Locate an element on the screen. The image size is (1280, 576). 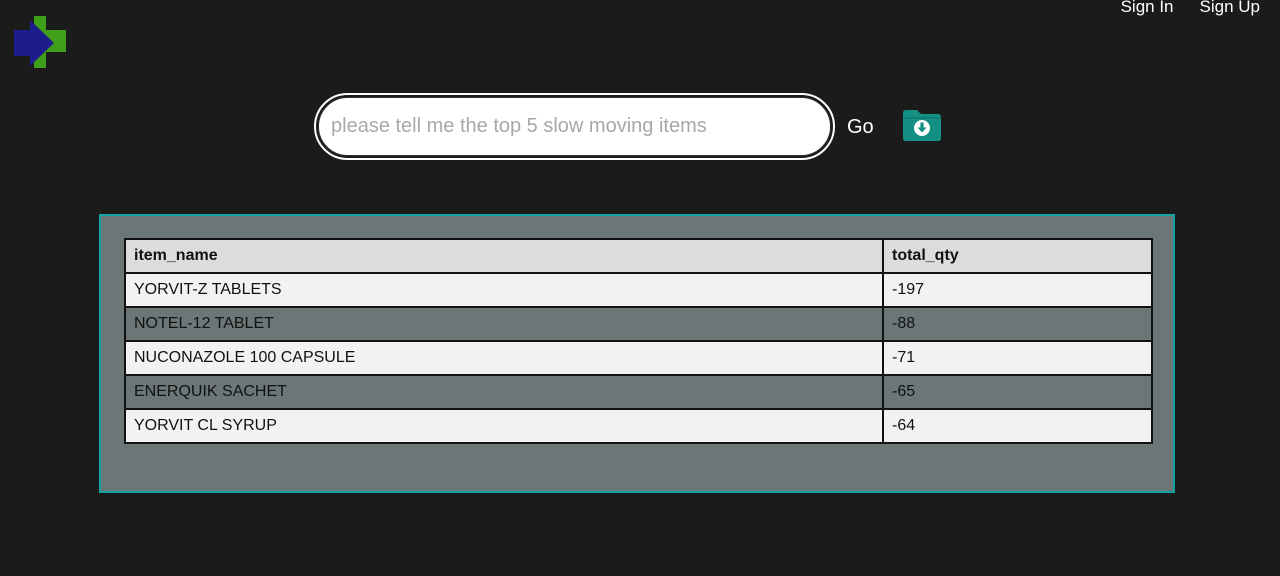
table-row: YORVIT-Z TABLETS -197 is located at coordinates (638, 290).